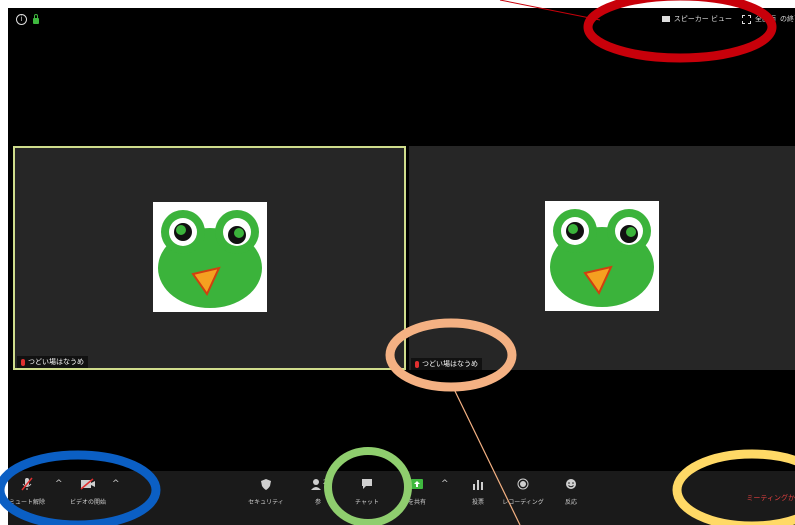  What do you see at coordinates (523, 502) in the screenshot?
I see `recording-label: レコーディング` at bounding box center [523, 502].